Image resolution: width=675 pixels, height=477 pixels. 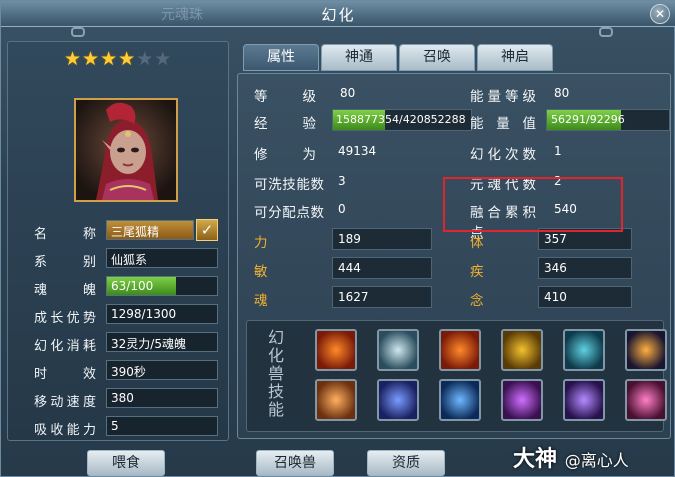 What do you see at coordinates (477, 243) in the screenshot?
I see `constitution-label: 体` at bounding box center [477, 243].